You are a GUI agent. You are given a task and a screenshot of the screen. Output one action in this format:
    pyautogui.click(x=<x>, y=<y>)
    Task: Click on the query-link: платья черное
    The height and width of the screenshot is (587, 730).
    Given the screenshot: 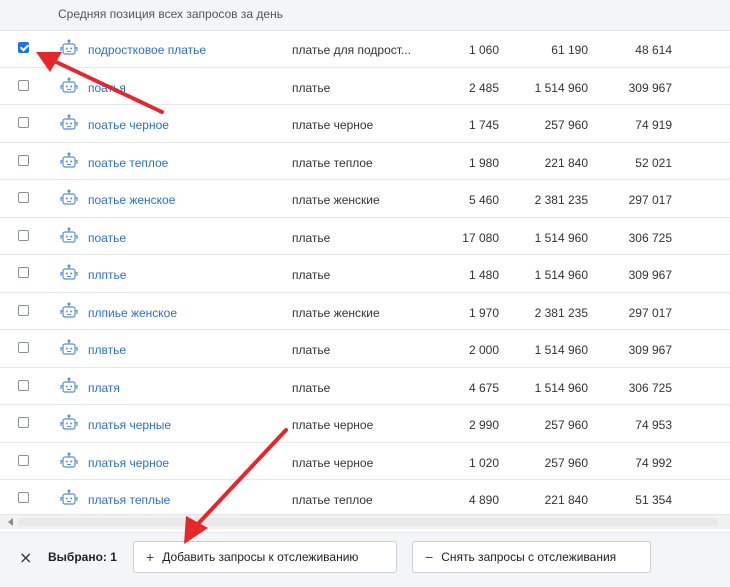 What is the action you would take?
    pyautogui.click(x=128, y=463)
    